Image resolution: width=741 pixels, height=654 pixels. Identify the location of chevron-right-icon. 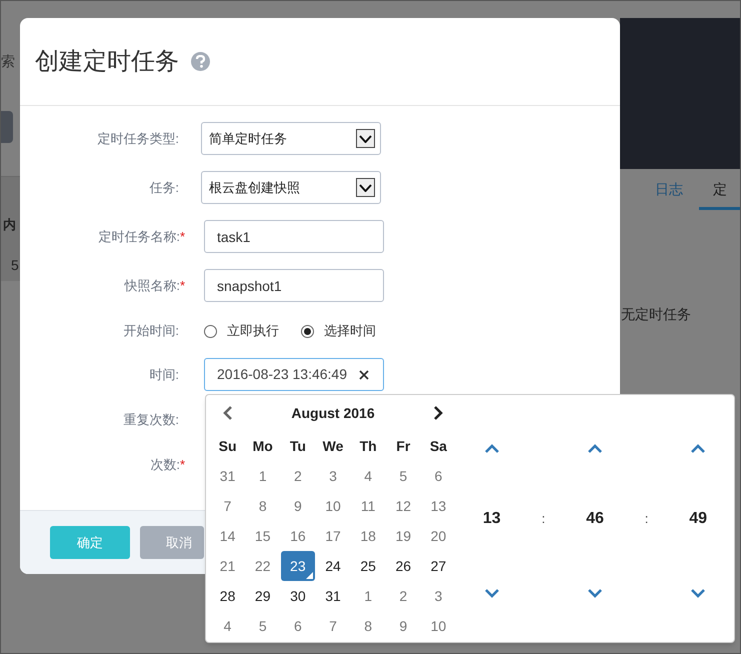
(438, 413).